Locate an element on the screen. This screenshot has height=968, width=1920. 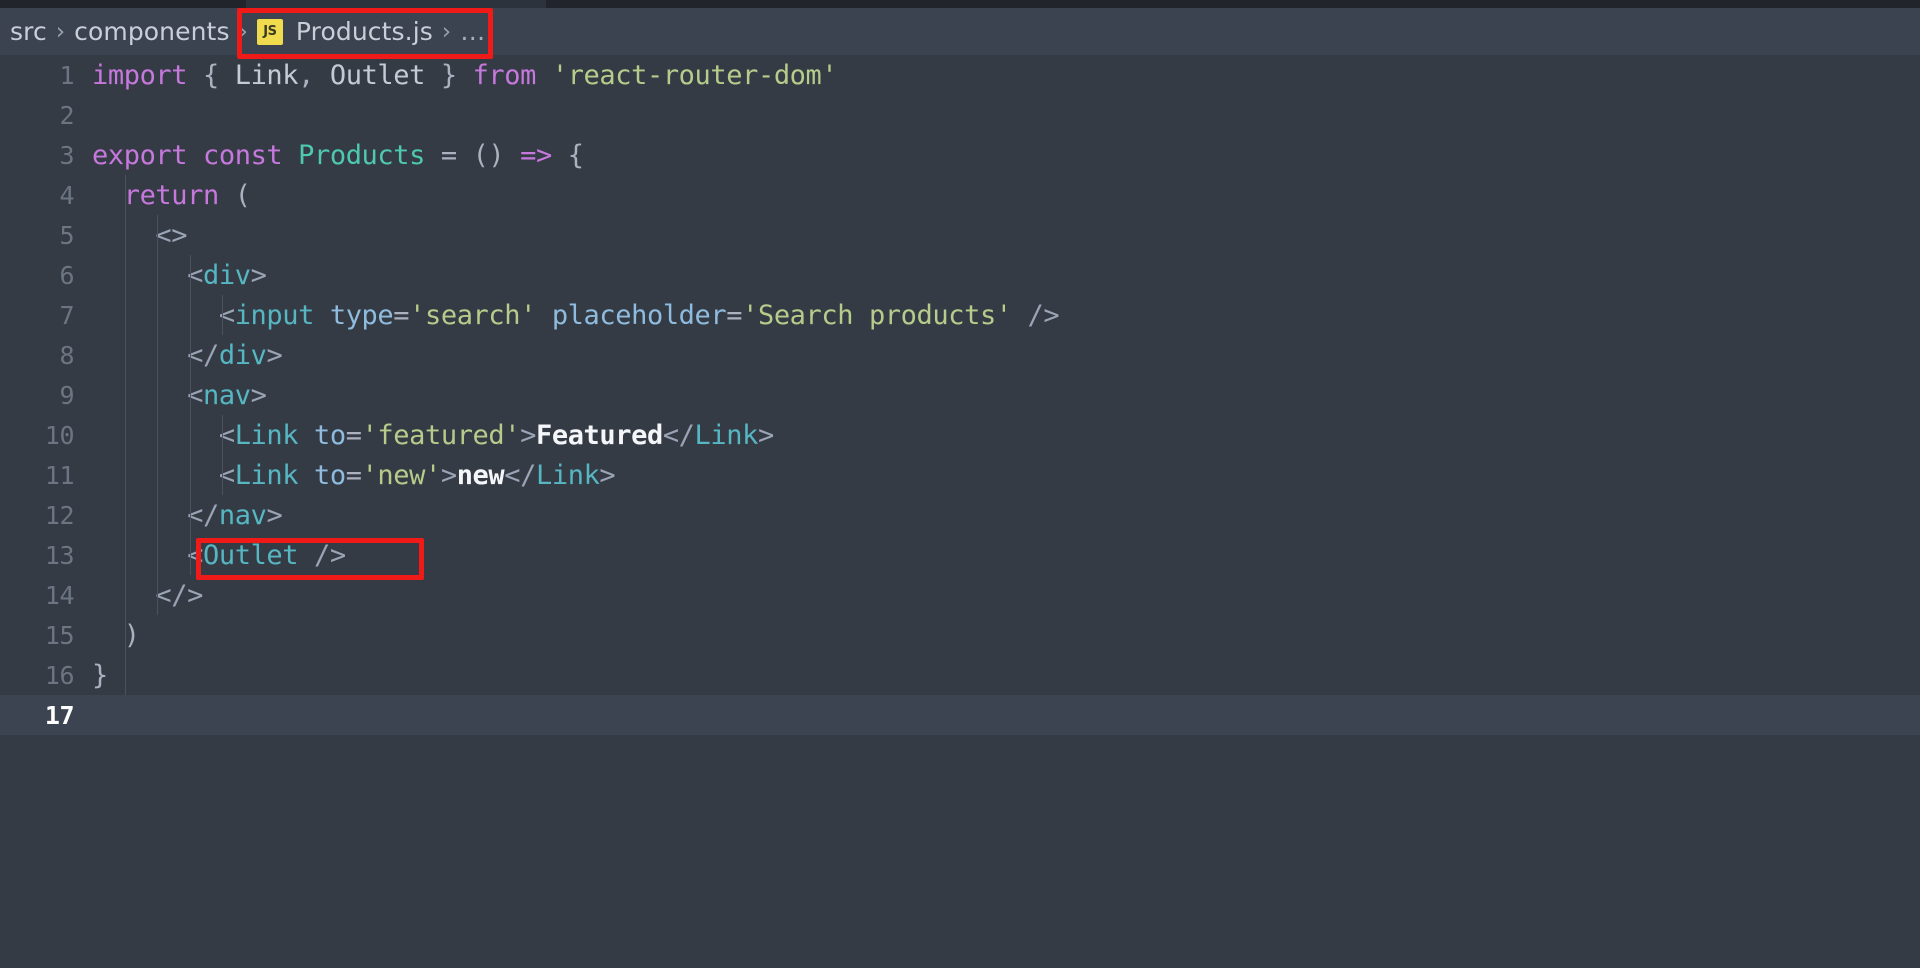
code-line: 14 </> is located at coordinates (960, 595).